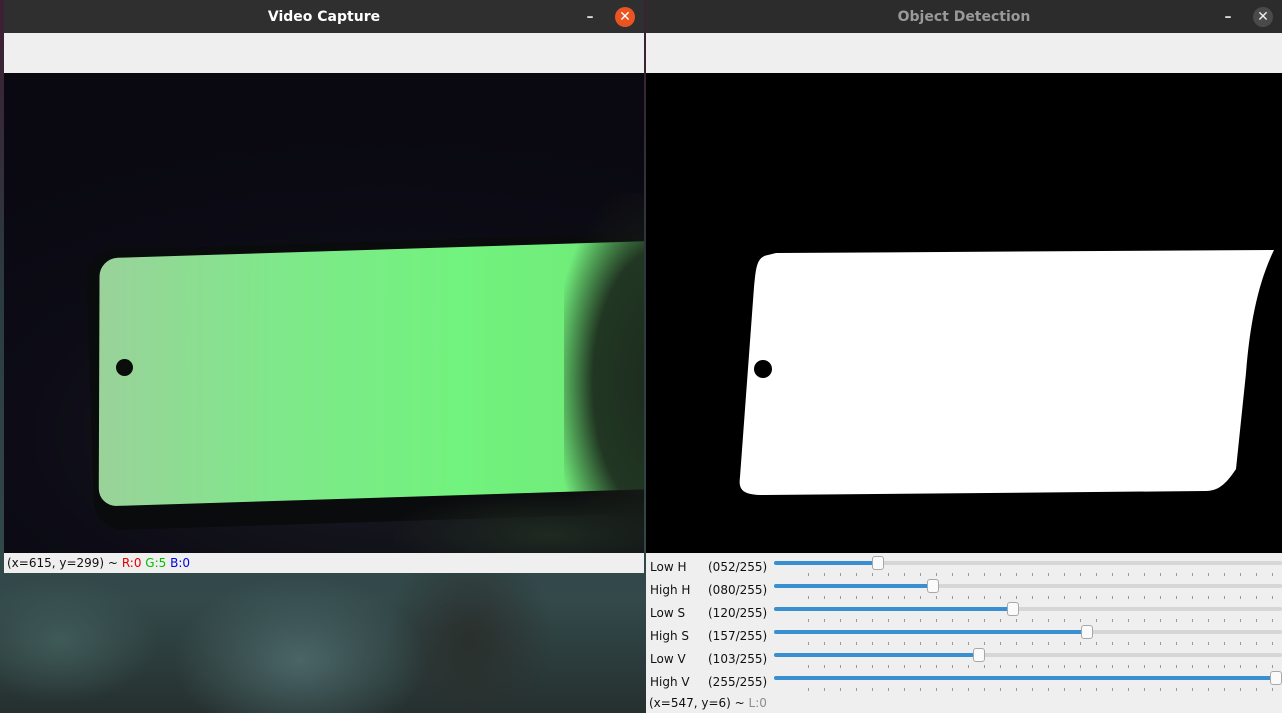  I want to click on trackbar-value: (120/255), so click(738, 613).